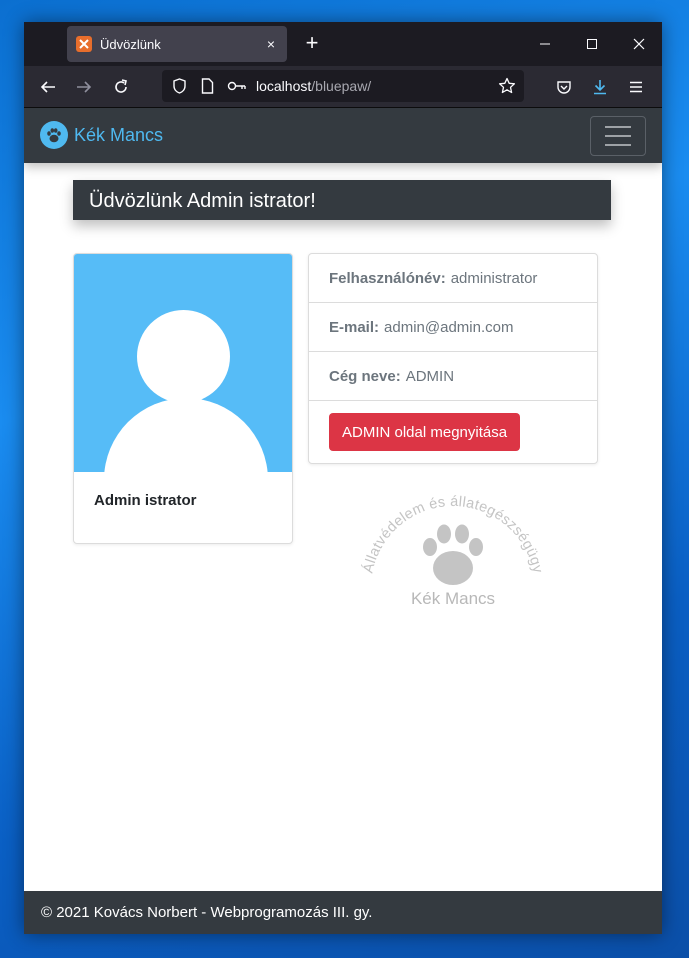  What do you see at coordinates (592, 44) in the screenshot?
I see `maximize-icon` at bounding box center [592, 44].